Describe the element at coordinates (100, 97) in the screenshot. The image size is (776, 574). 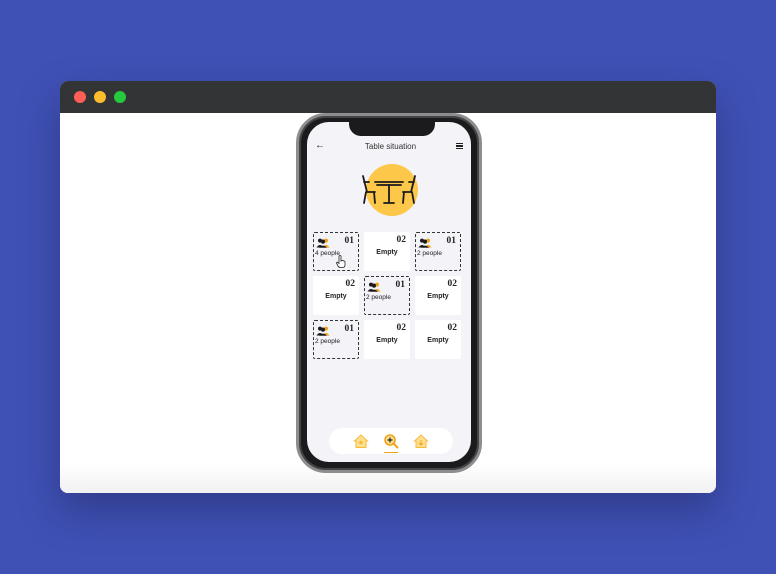
I see `minimize-window-button` at that location.